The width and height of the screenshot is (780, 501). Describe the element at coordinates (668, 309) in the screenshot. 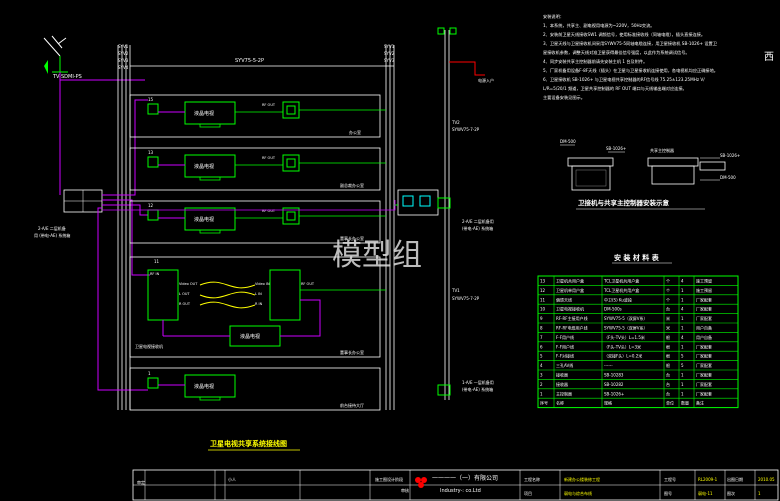

I see `materials-cell: 台` at that location.